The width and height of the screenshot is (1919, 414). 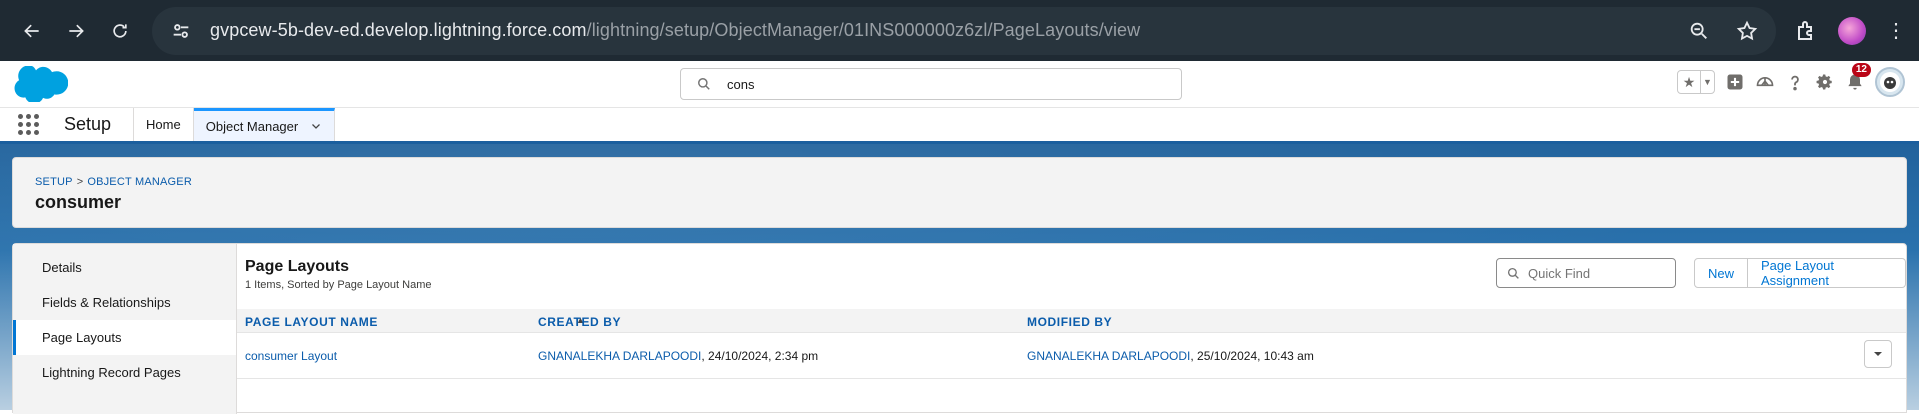 I want to click on quick-find-input: Quick Find, so click(x=1586, y=273).